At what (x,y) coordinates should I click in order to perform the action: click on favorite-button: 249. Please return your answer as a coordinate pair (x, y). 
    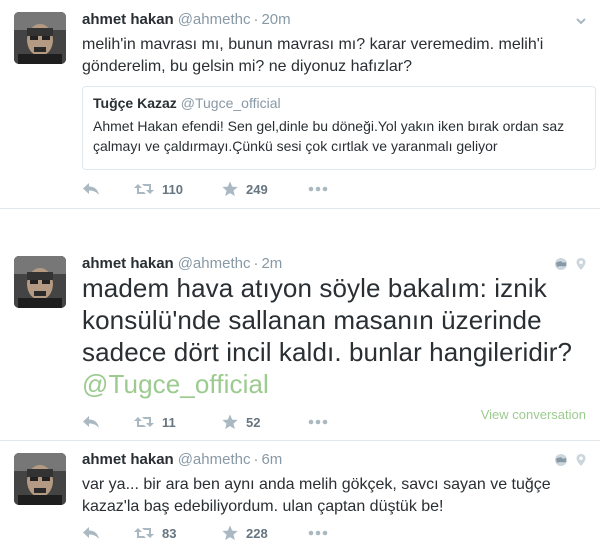
    Looking at the image, I should click on (265, 189).